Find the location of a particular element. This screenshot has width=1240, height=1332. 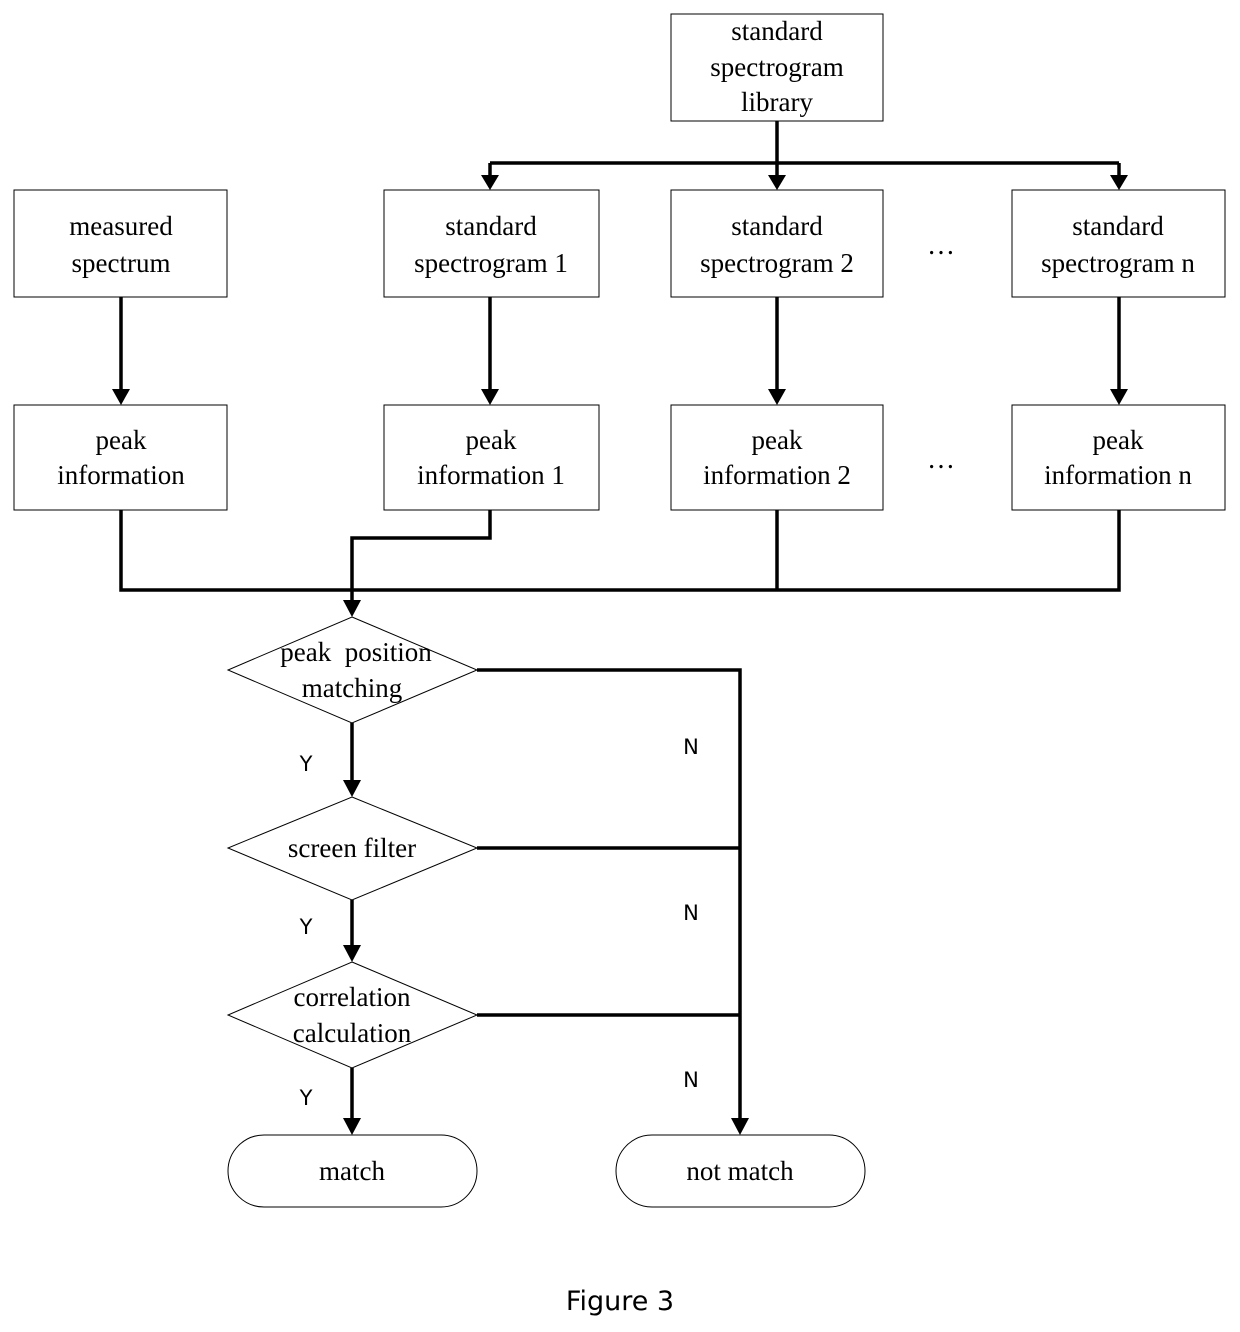

peak2-line-1: peak is located at coordinates (777, 440).